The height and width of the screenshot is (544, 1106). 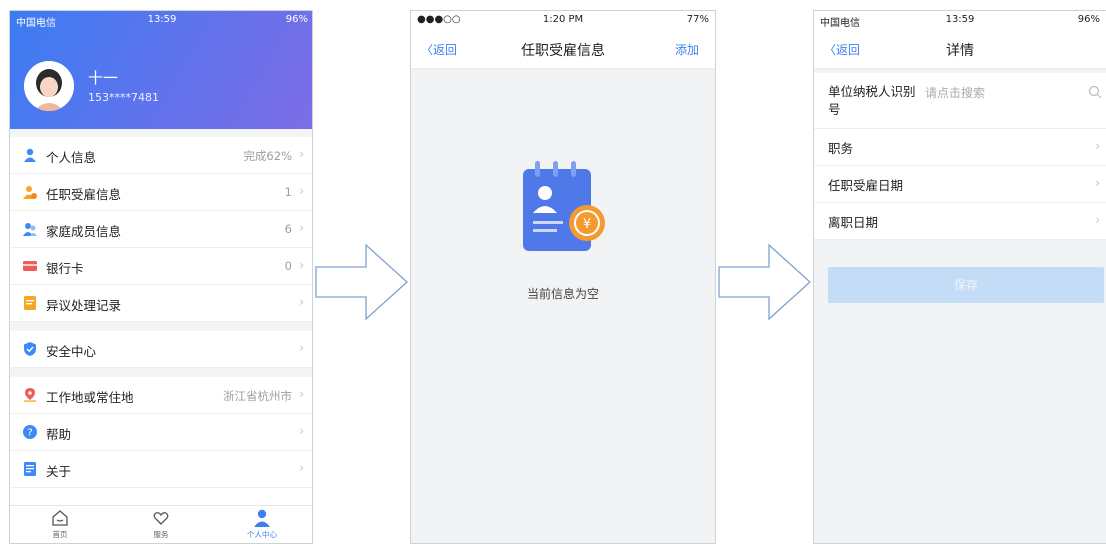 What do you see at coordinates (288, 266) in the screenshot?
I see `menu-value: 0` at bounding box center [288, 266].